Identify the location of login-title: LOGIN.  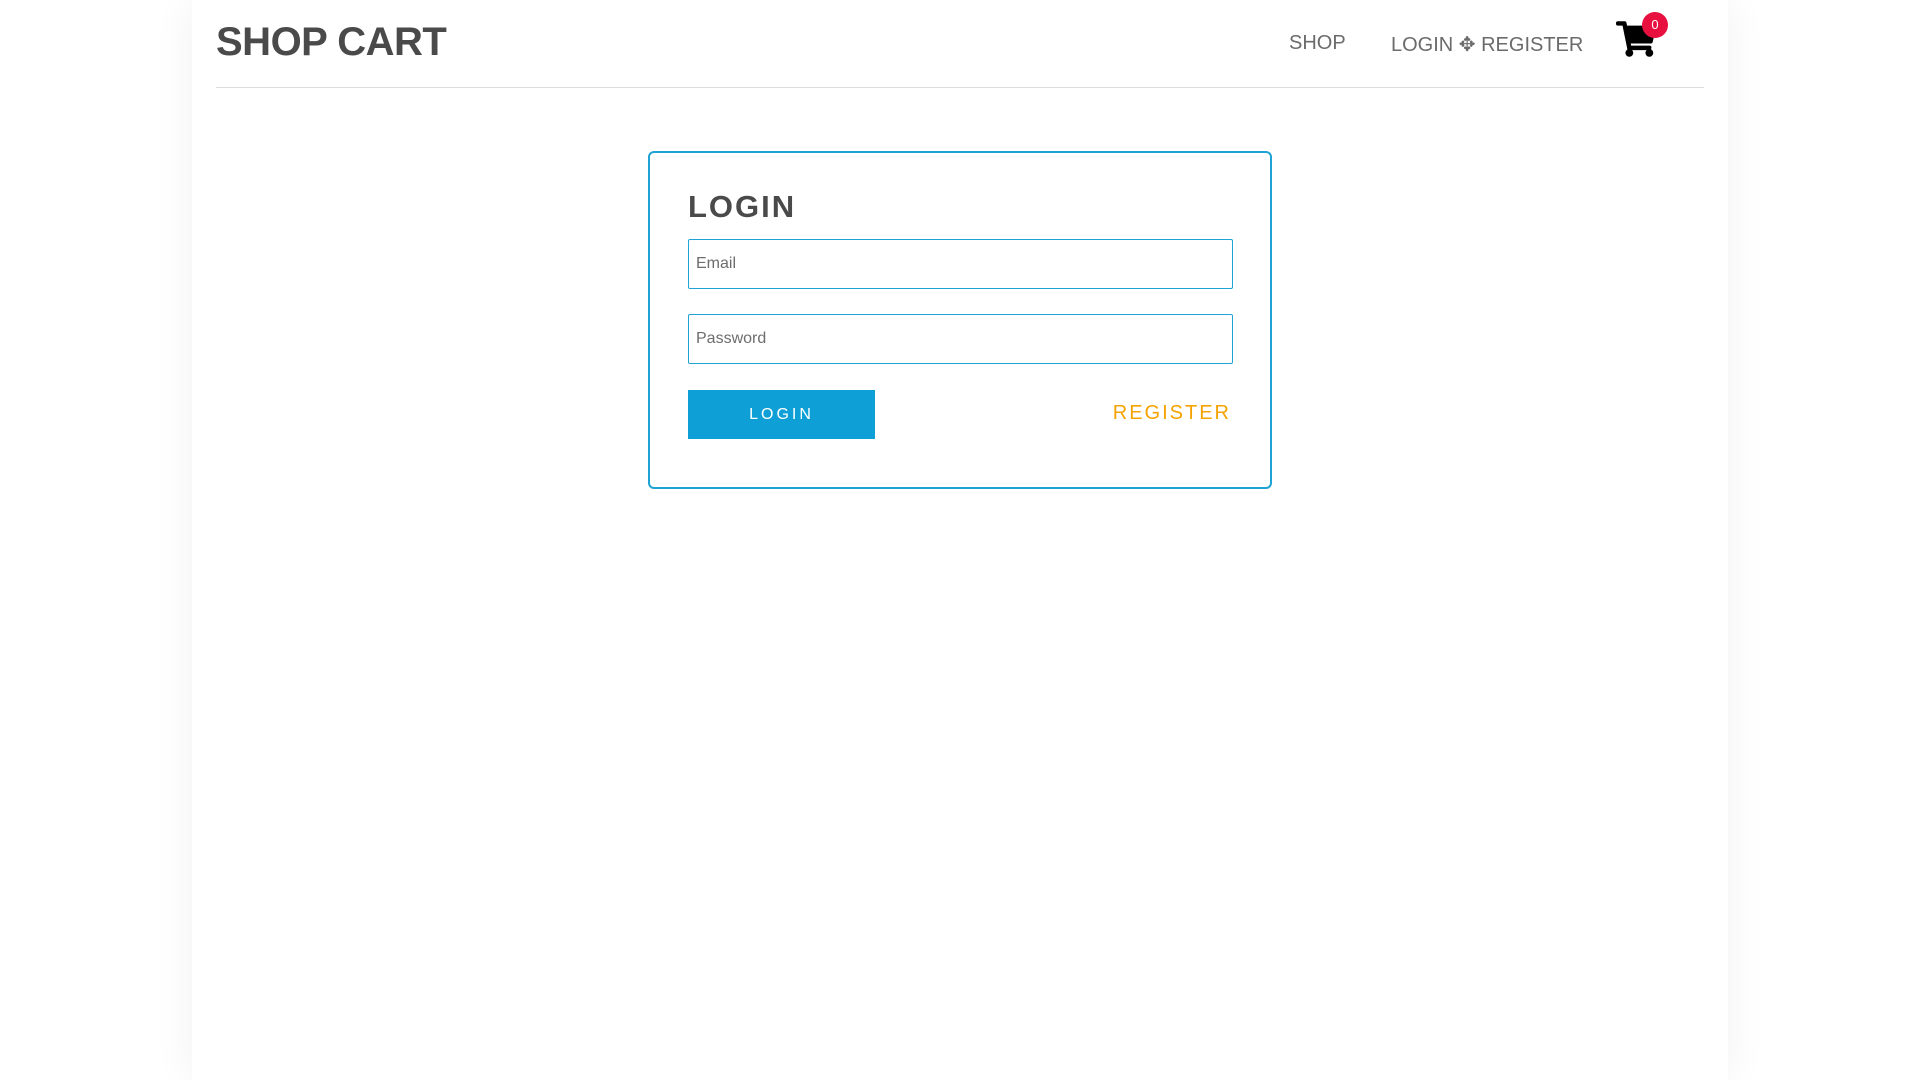
(742, 206).